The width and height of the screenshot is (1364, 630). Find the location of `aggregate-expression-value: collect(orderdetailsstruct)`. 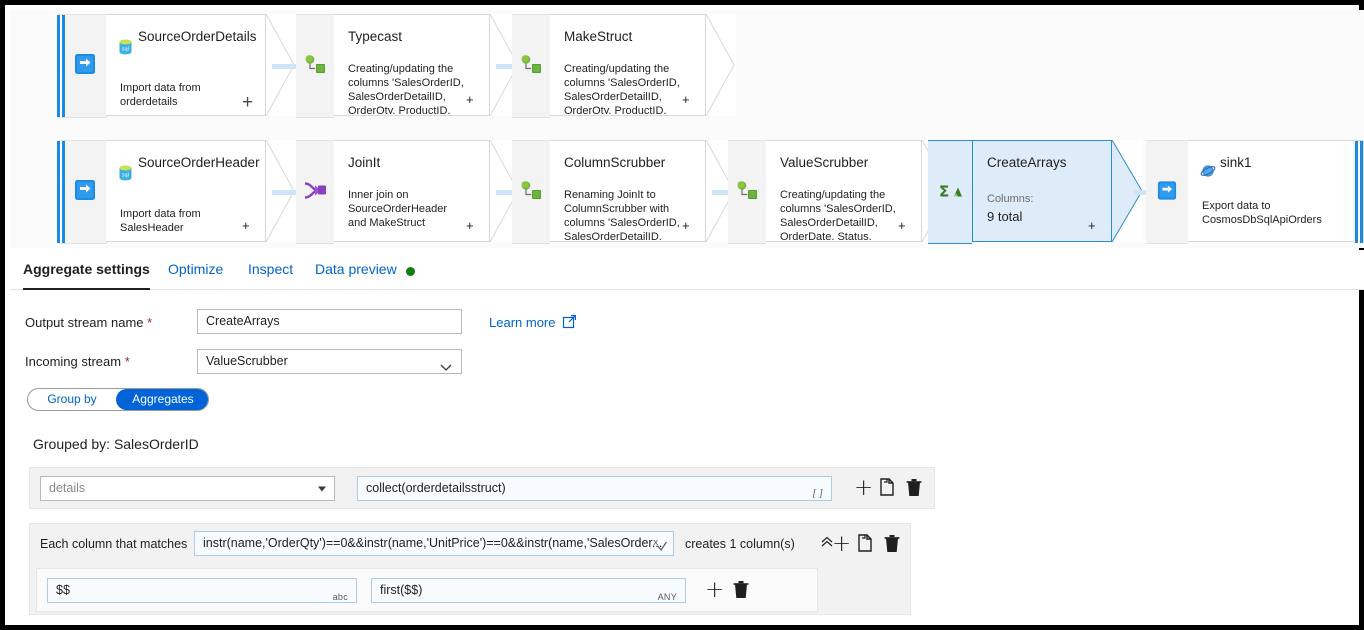

aggregate-expression-value: collect(orderdetailsstruct) is located at coordinates (436, 488).